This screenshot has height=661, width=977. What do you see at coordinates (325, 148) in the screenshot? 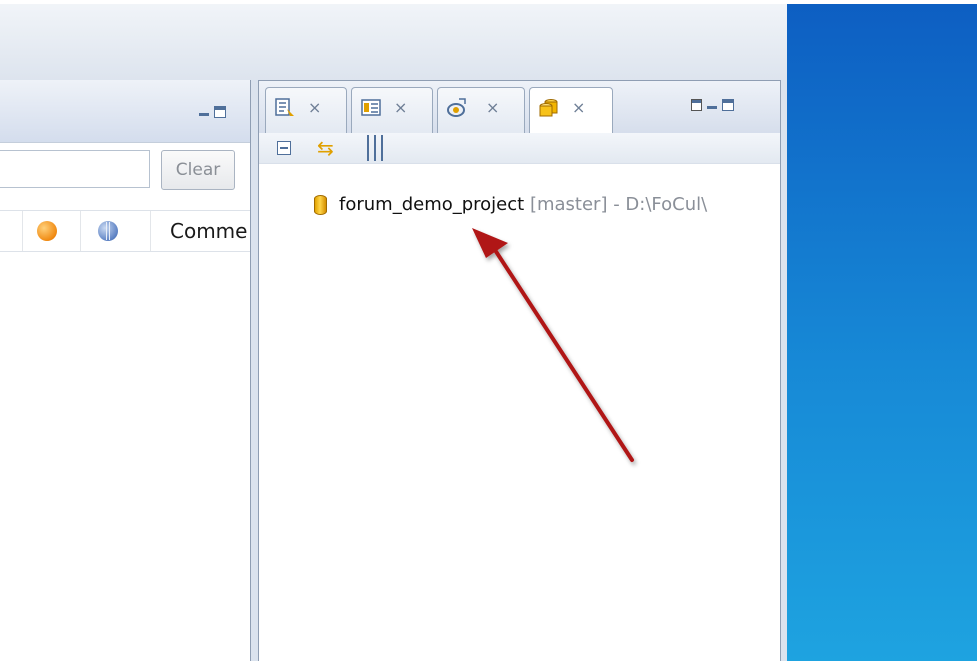
I see `link-with-editor-icon: ⇆` at bounding box center [325, 148].